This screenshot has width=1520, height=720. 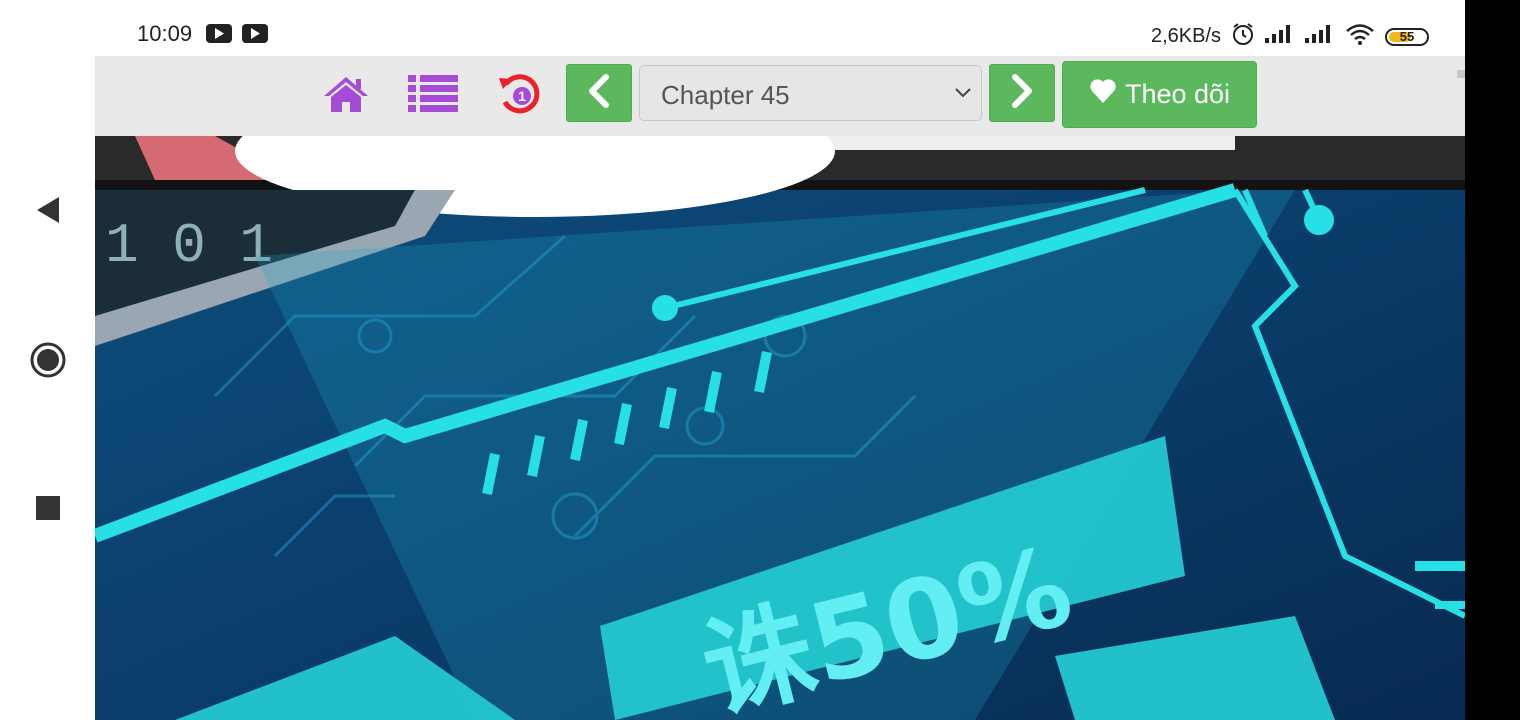 What do you see at coordinates (1360, 36) in the screenshot?
I see `wifi-icon` at bounding box center [1360, 36].